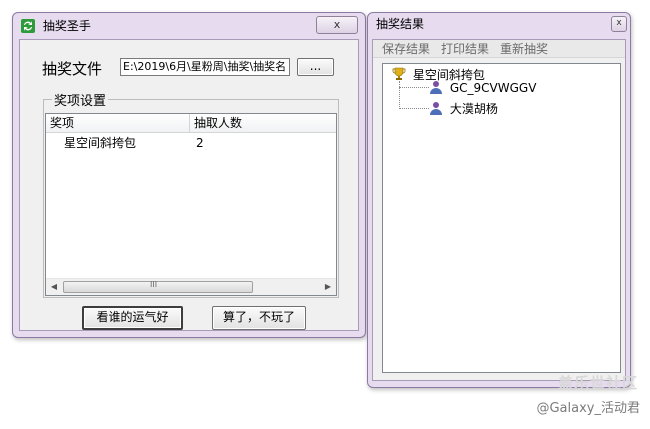 This screenshot has height=429, width=650. Describe the element at coordinates (499, 24) in the screenshot. I see `result-titlebar: 抽奖结果 x` at that location.